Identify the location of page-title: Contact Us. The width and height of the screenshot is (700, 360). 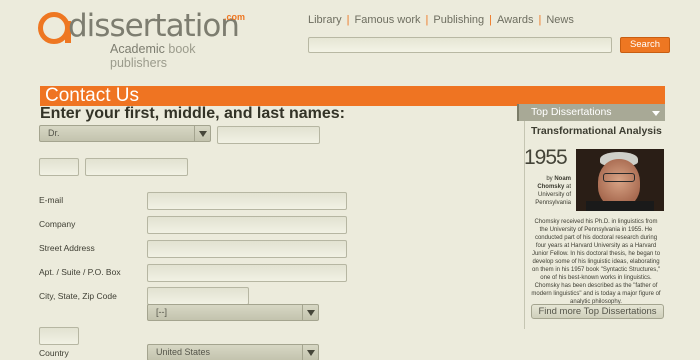
(92, 95).